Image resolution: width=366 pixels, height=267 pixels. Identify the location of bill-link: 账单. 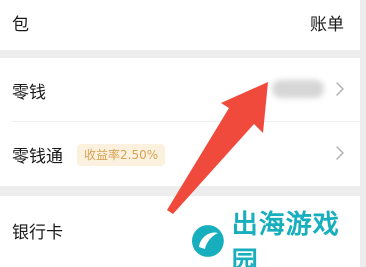
(327, 22).